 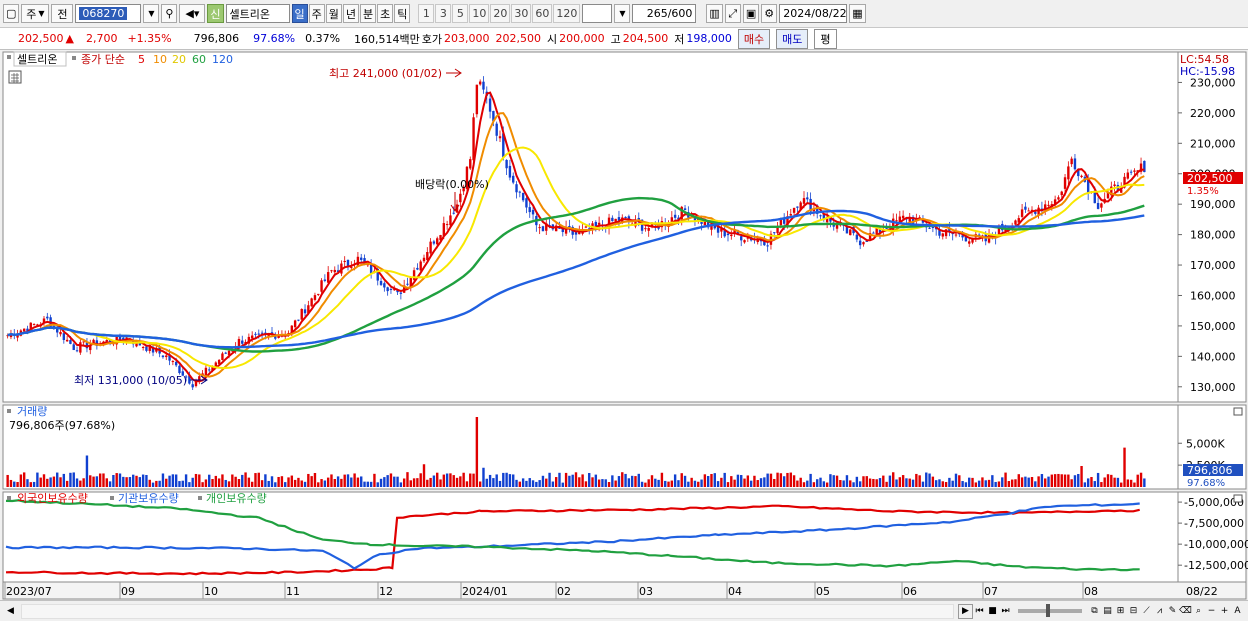 I want to click on holdings-panel, so click(x=590, y=537).